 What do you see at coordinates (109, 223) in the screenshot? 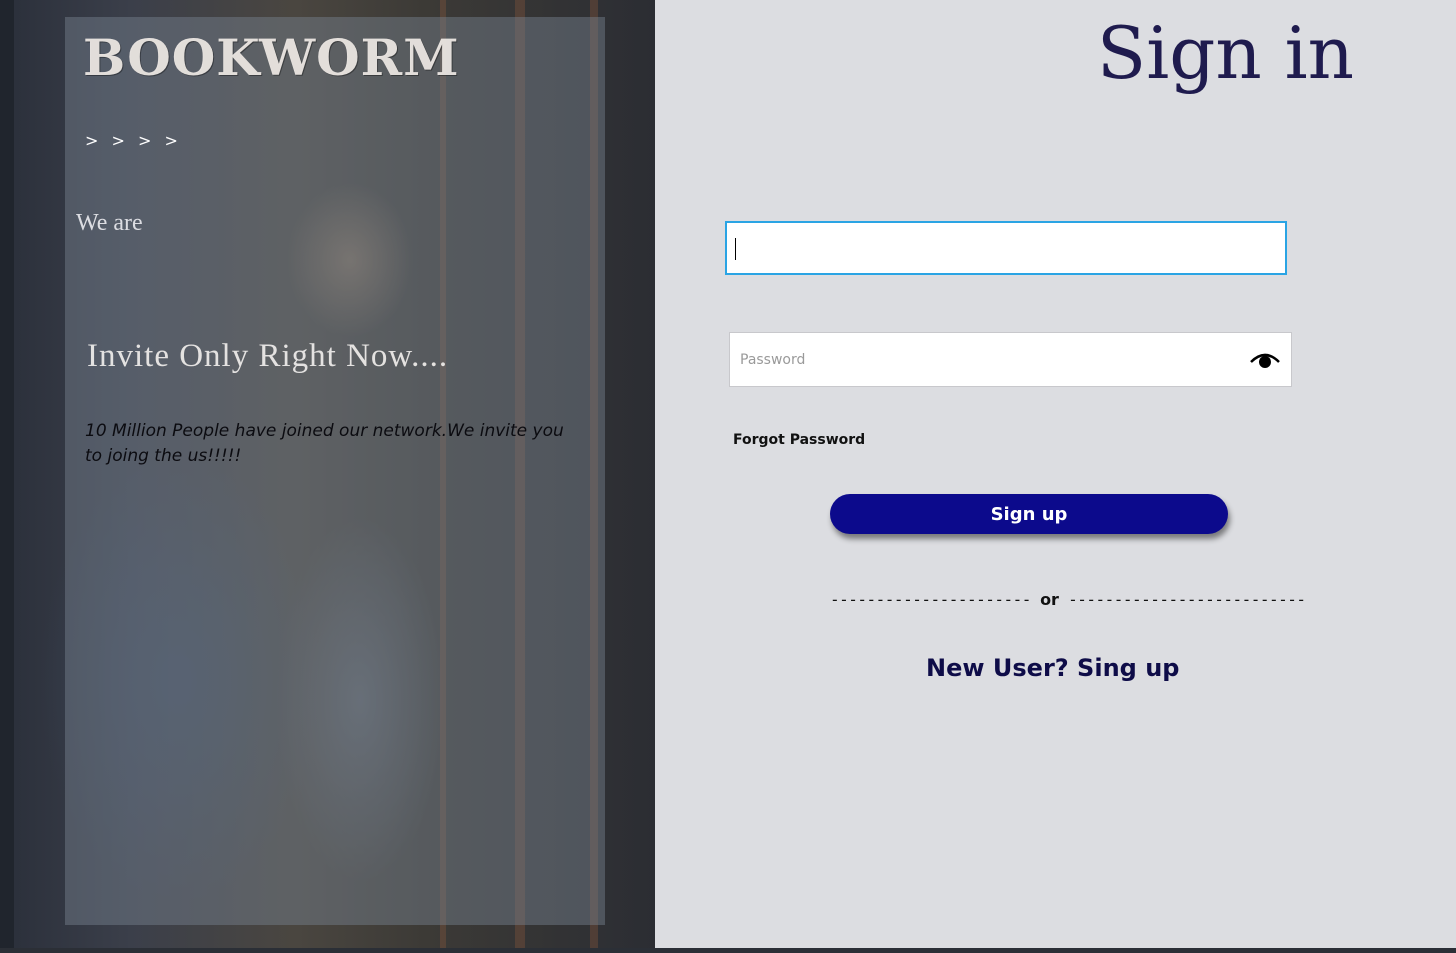
I see `we-are-text: We are` at bounding box center [109, 223].